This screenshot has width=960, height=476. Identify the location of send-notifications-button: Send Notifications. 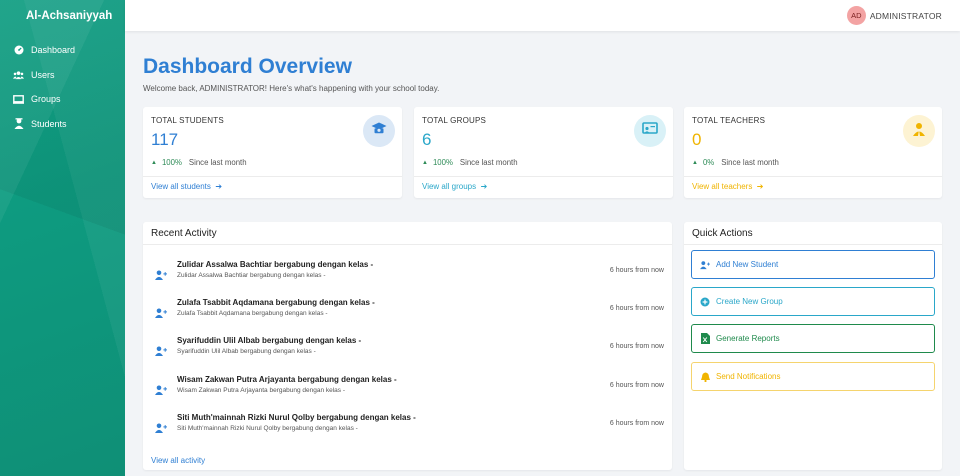
(813, 376).